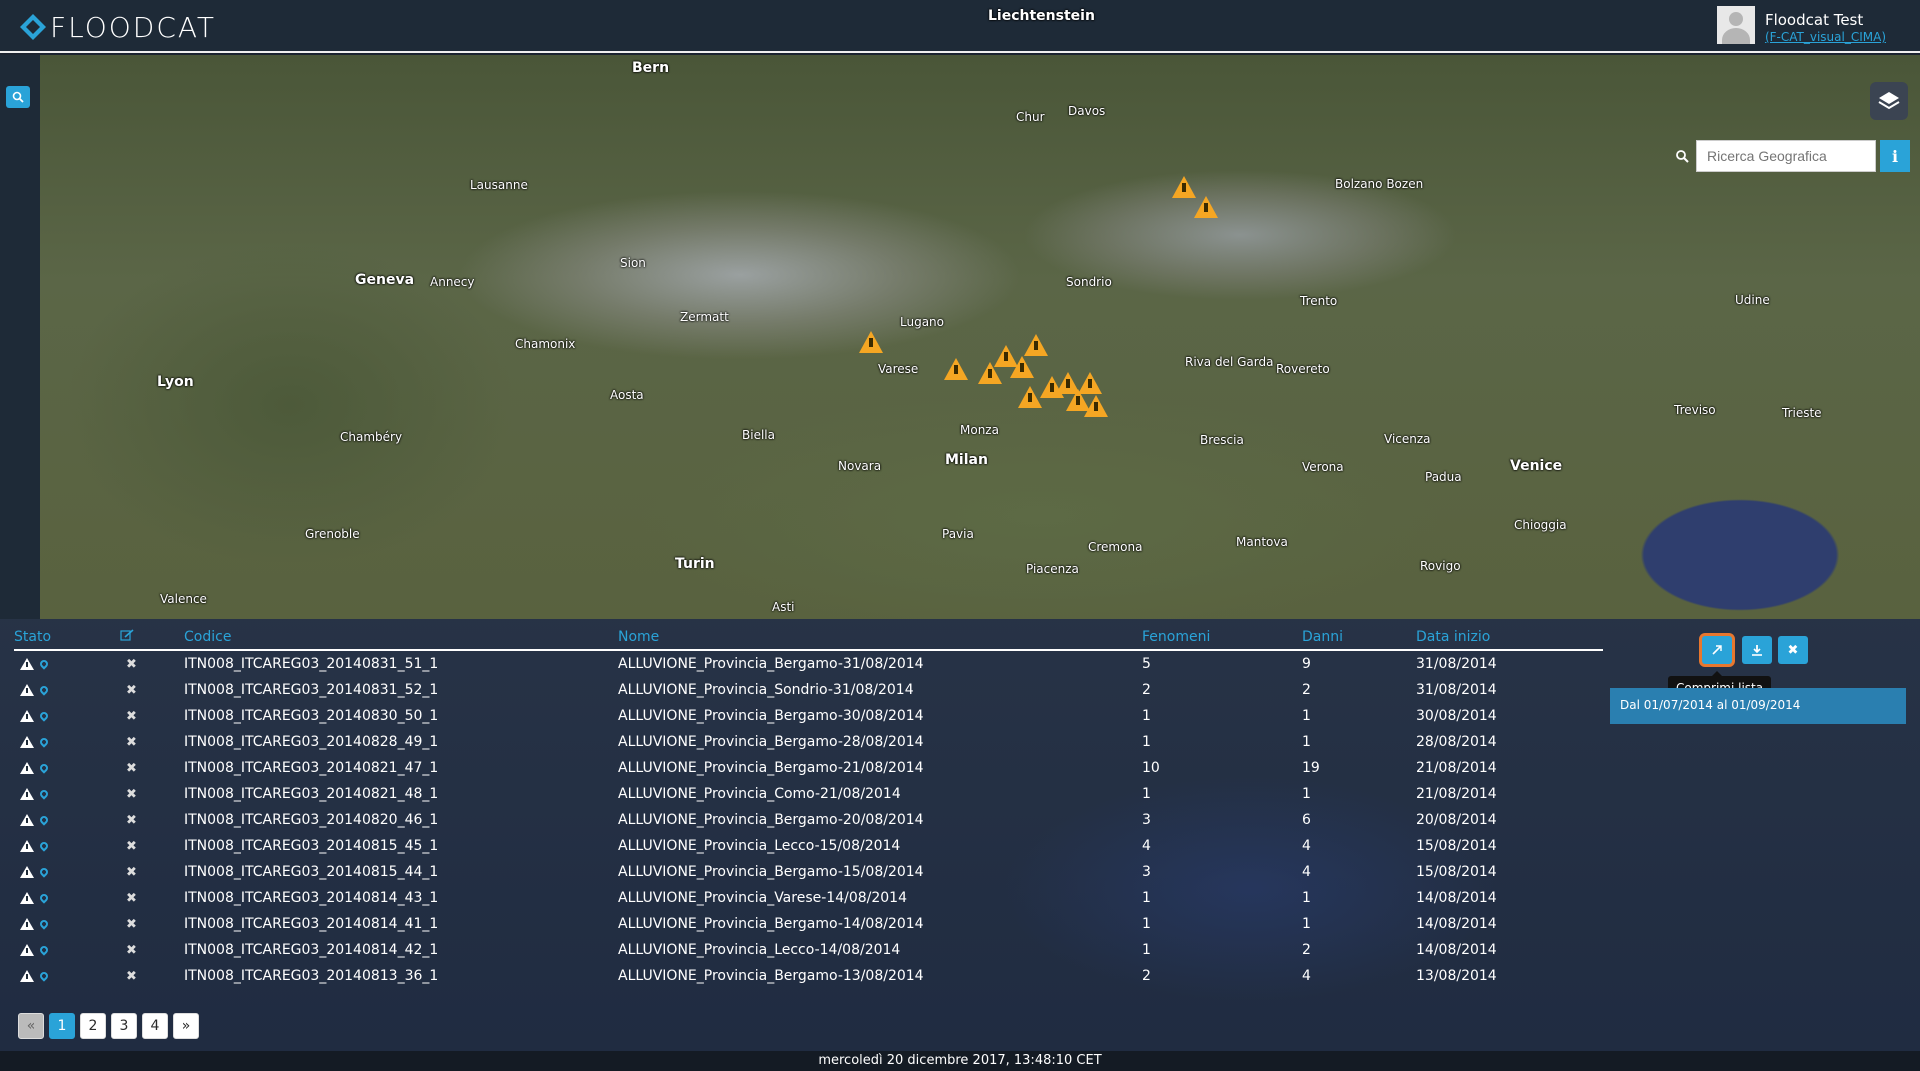  Describe the element at coordinates (27, 820) in the screenshot. I see `warning-icon` at that location.